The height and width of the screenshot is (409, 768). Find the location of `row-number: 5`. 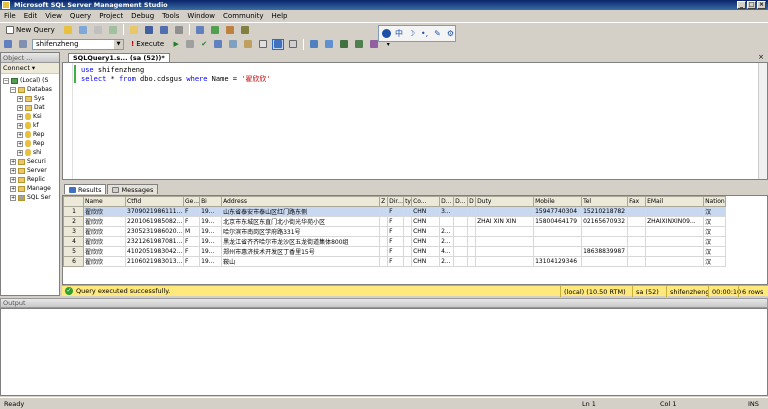

row-number: 5 is located at coordinates (73, 251).